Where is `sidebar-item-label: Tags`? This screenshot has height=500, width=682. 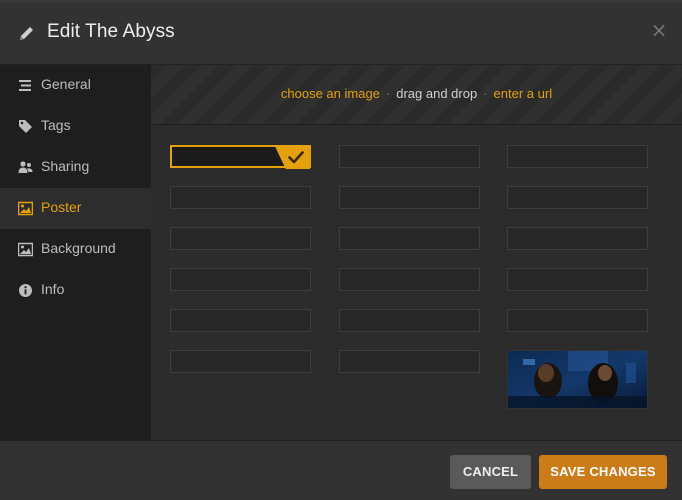 sidebar-item-label: Tags is located at coordinates (56, 125).